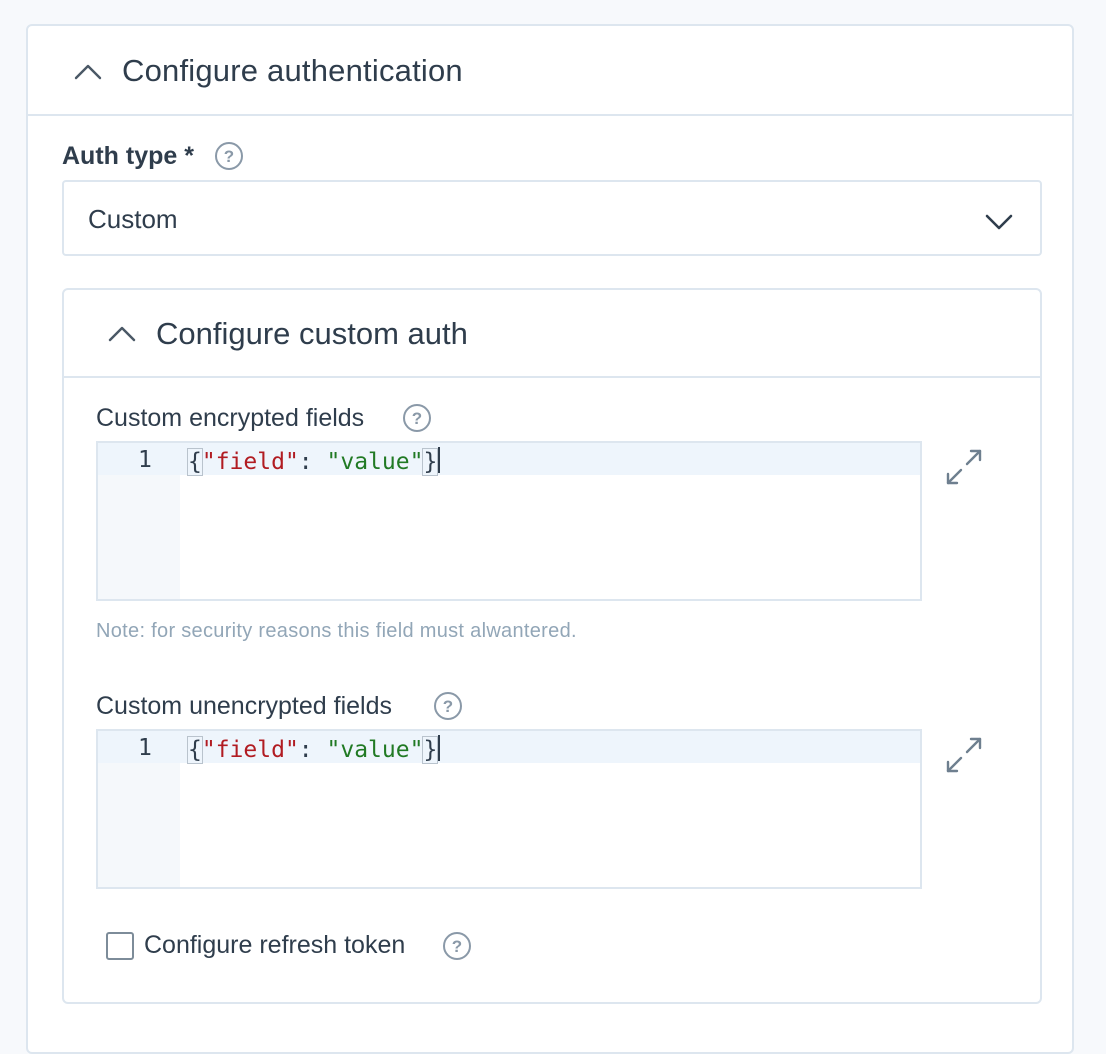 The image size is (1106, 1054). What do you see at coordinates (509, 809) in the screenshot?
I see `custom-unencrypted-fields-editor: 1 {"field": "value"}` at bounding box center [509, 809].